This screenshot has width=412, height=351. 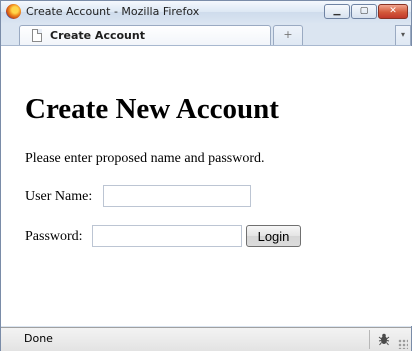 What do you see at coordinates (97, 35) in the screenshot?
I see `tab-label: Create Account` at bounding box center [97, 35].